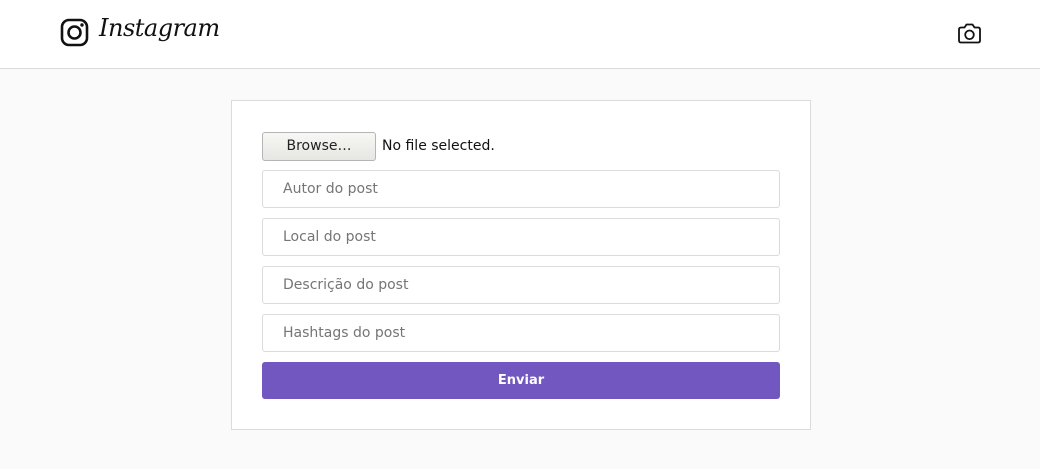  I want to click on file-picker: Browse… No file selected., so click(378, 146).